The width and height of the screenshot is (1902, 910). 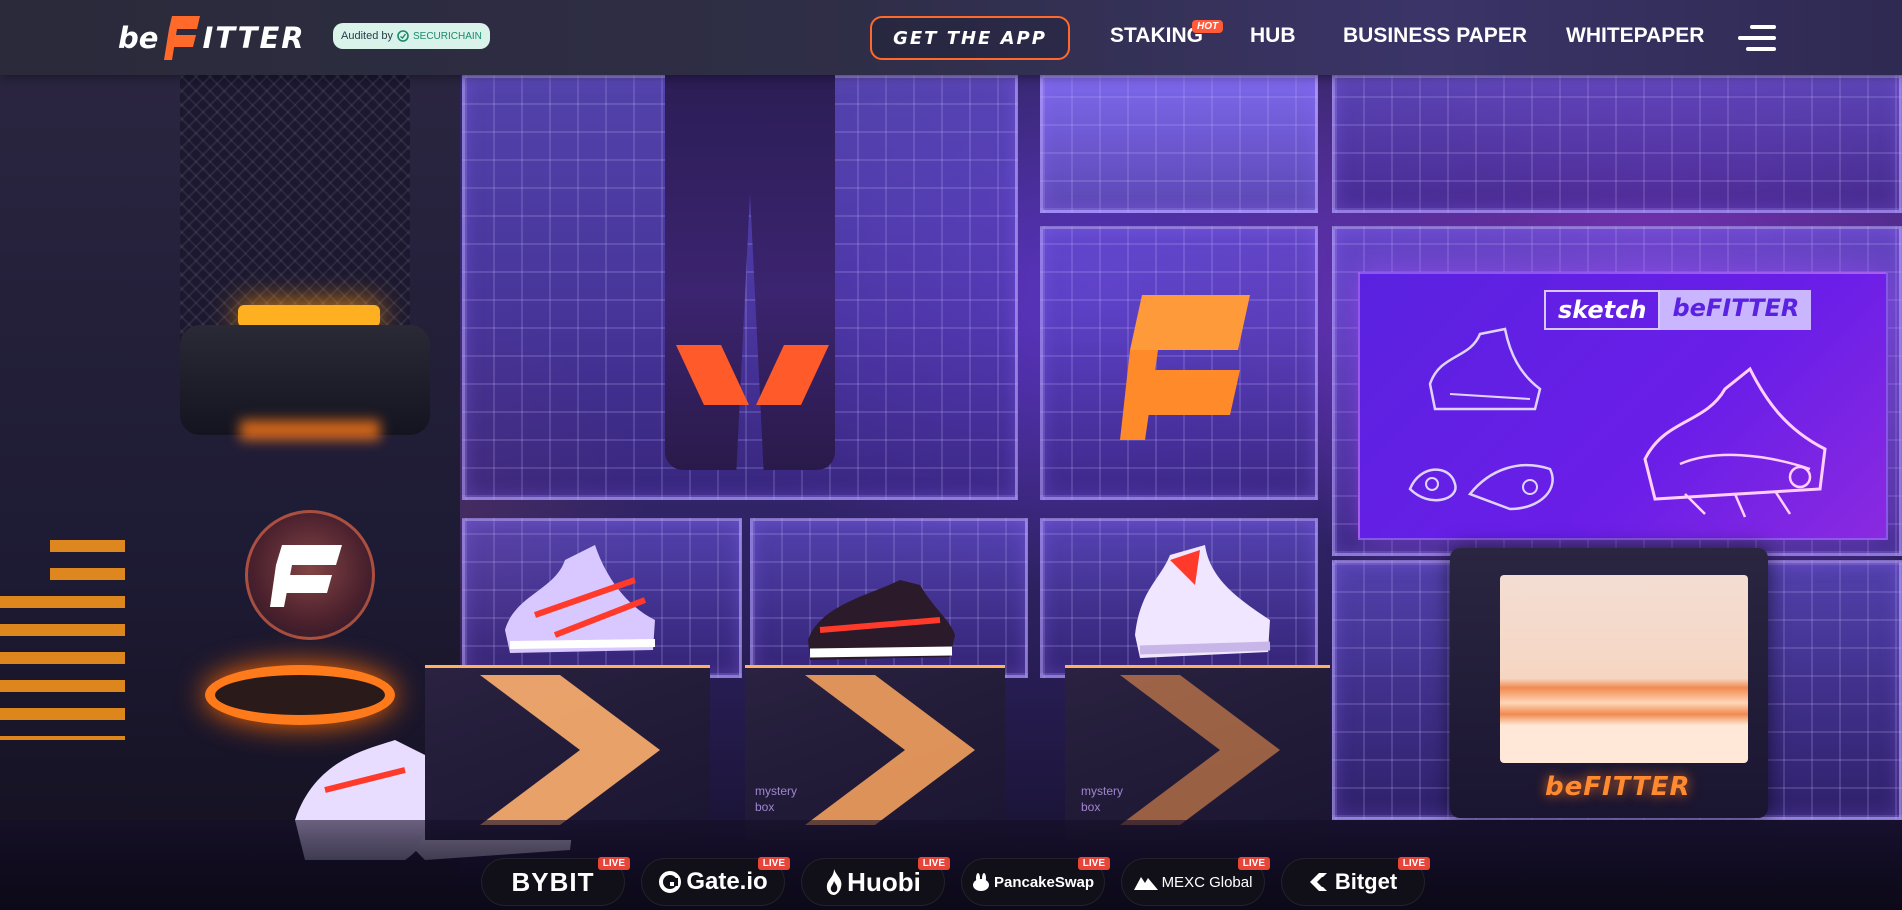 I want to click on nav-link-whitepaper: WHITEPAPER, so click(x=1635, y=36).